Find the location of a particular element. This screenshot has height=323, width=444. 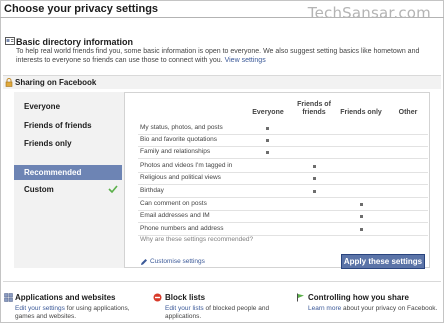

preset-custom: Custom is located at coordinates (39, 189).